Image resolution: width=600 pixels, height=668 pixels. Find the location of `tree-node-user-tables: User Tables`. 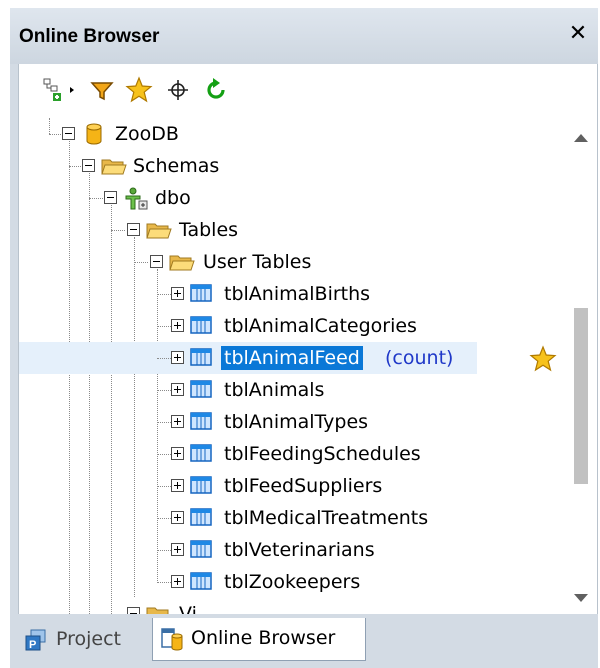

tree-node-user-tables: User Tables is located at coordinates (293, 262).